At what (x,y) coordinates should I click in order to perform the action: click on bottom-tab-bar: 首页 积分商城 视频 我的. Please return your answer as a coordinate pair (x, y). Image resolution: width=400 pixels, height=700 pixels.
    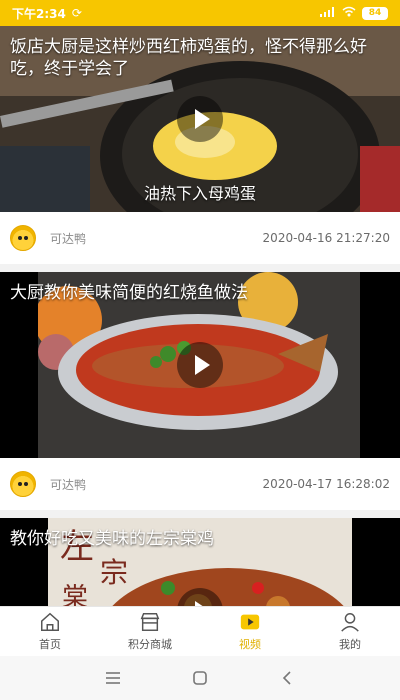
    Looking at the image, I should click on (200, 631).